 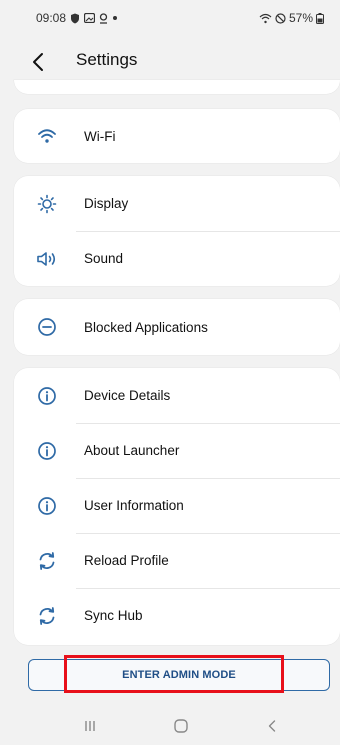 What do you see at coordinates (127, 395) in the screenshot?
I see `settings-item-label: Device Details` at bounding box center [127, 395].